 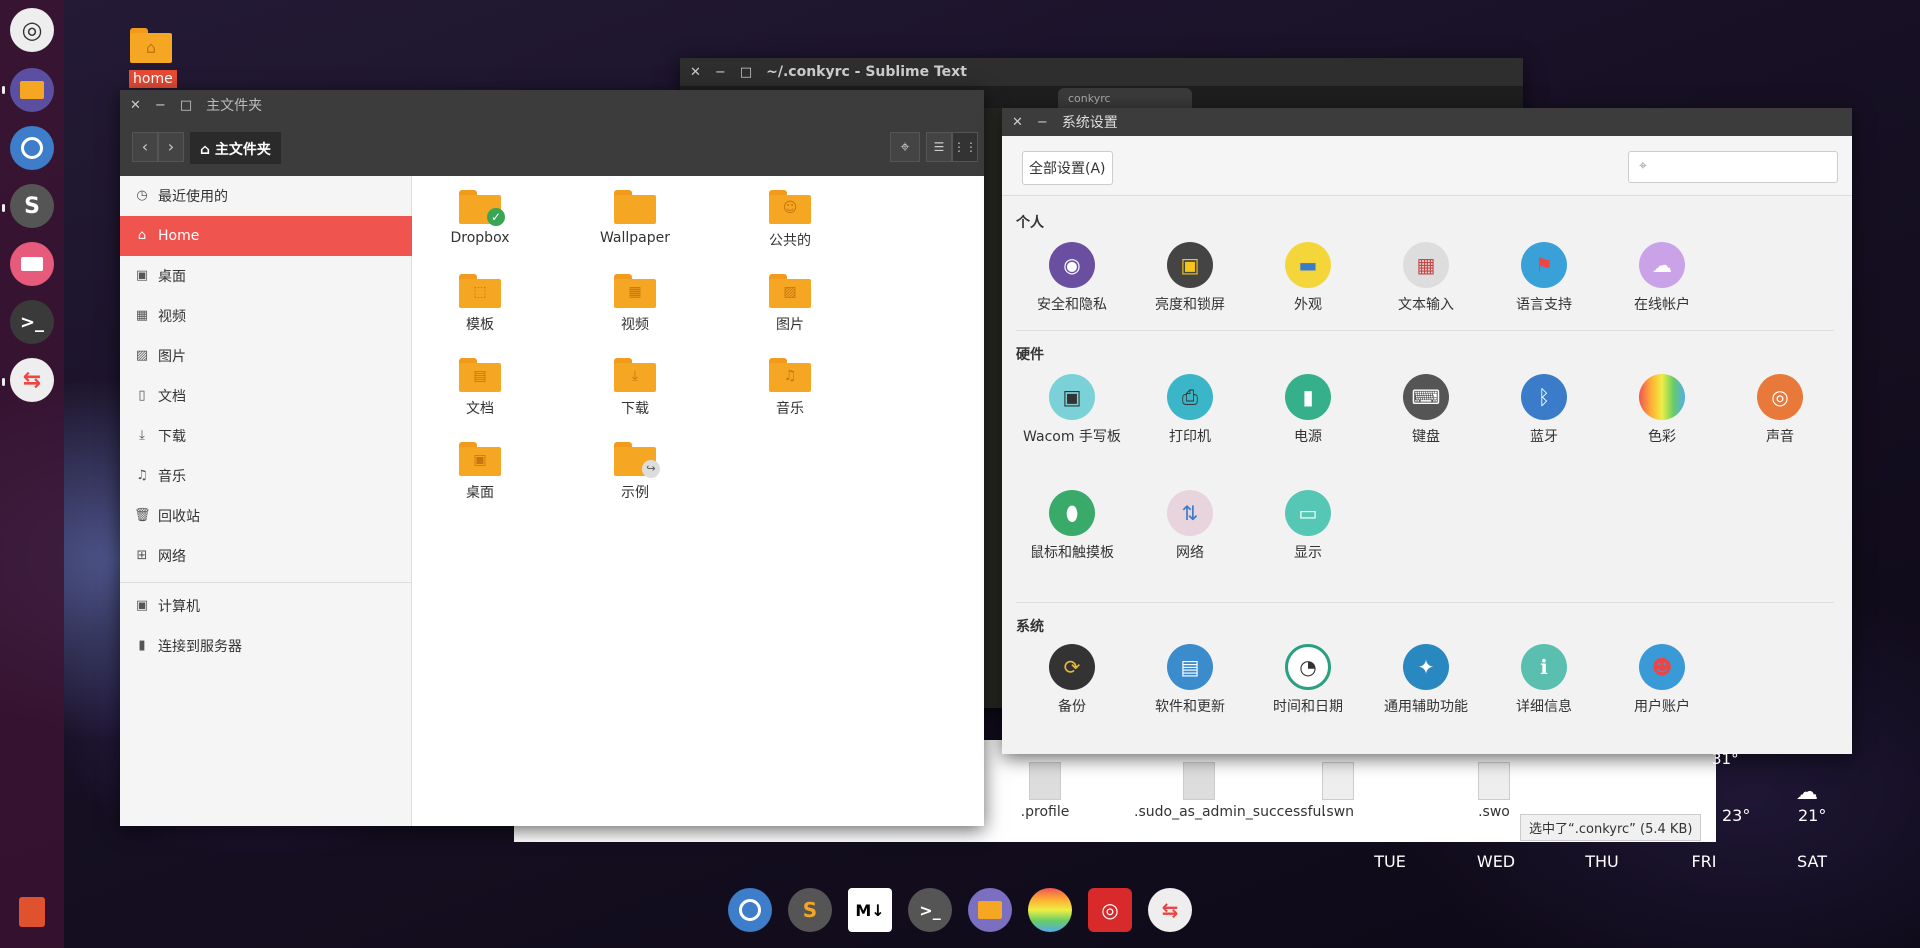 I want to click on grid-view-icon: ⋮⋮, so click(x=965, y=147).